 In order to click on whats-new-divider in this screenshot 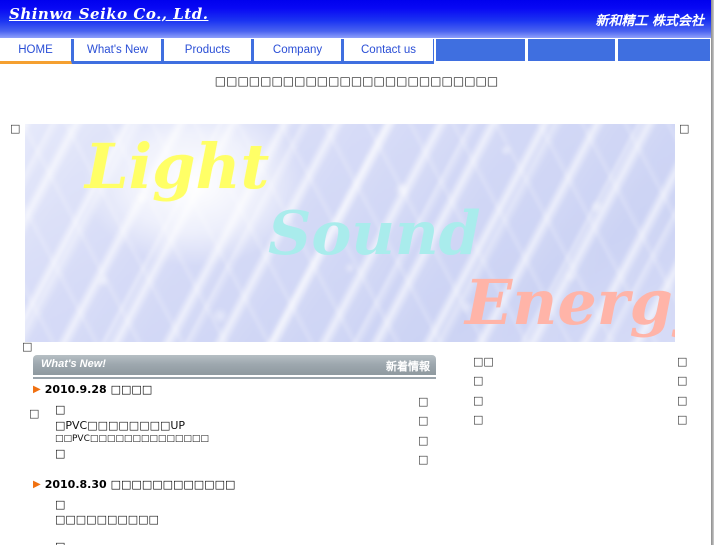, I will do `click(234, 378)`.